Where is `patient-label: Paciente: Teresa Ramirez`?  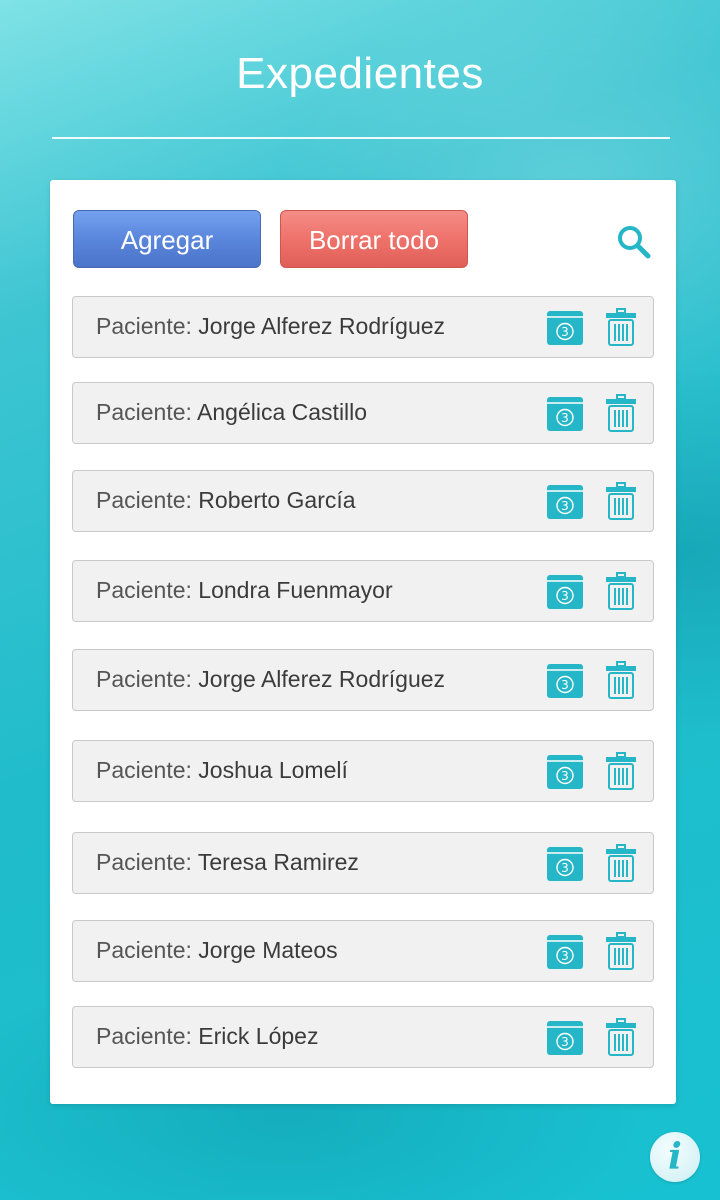
patient-label: Paciente: Teresa Ramirez is located at coordinates (227, 862).